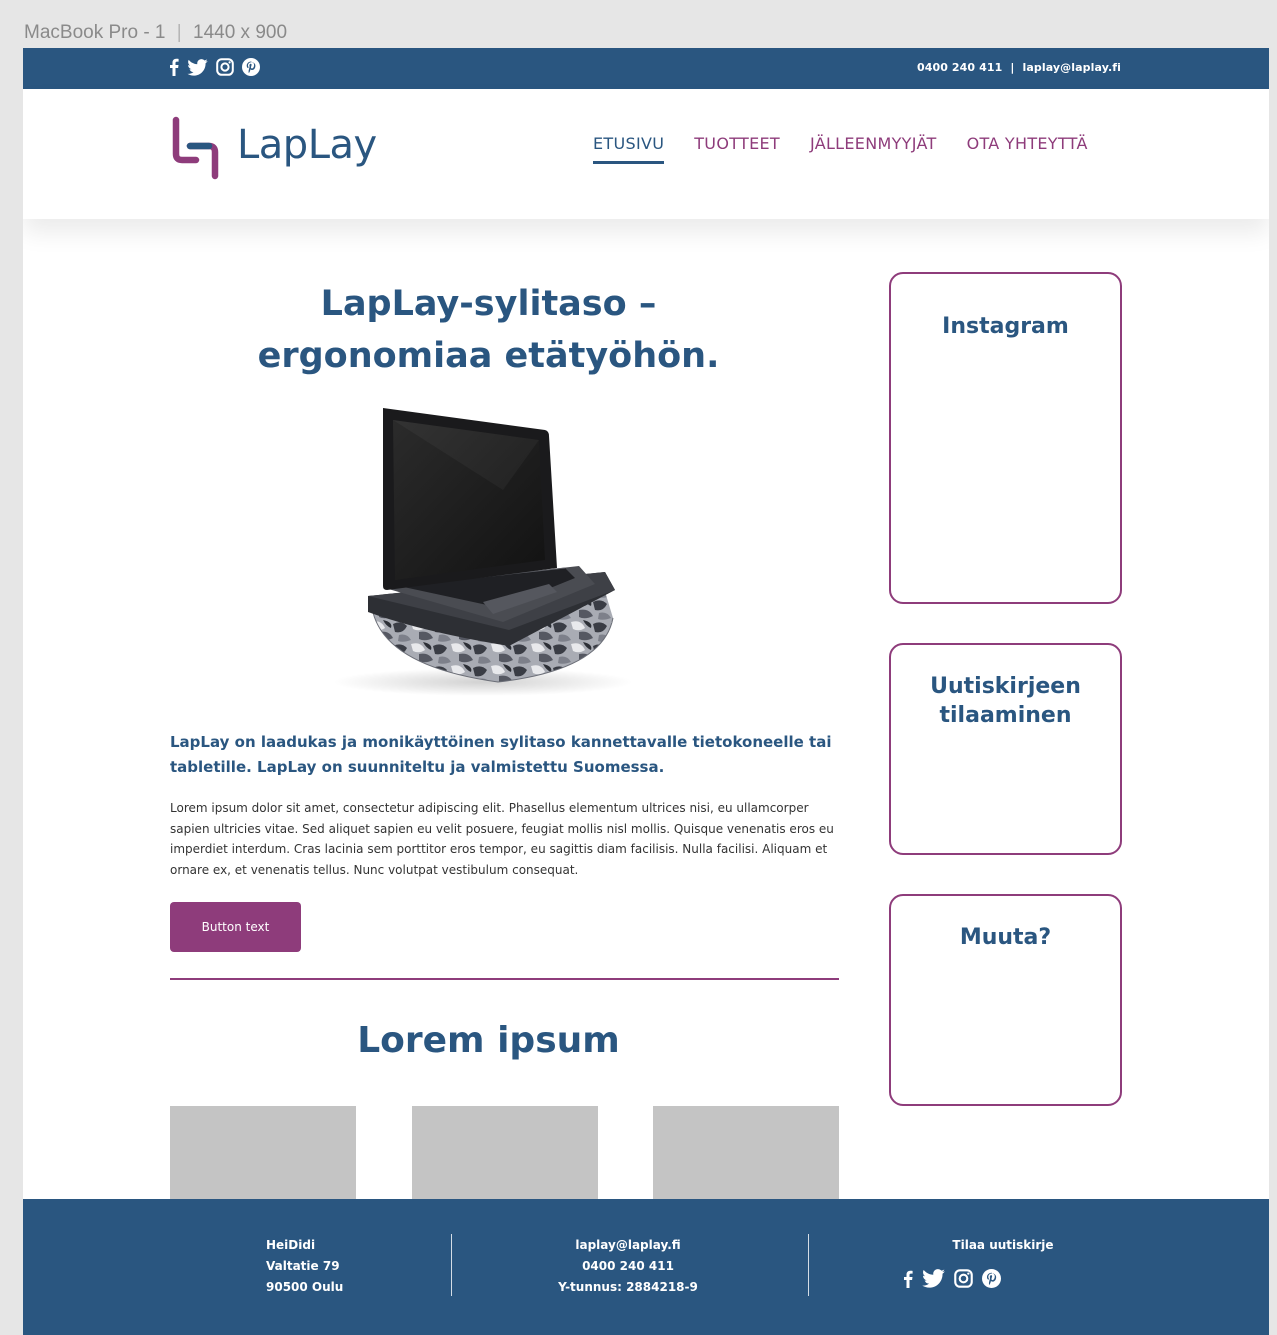  I want to click on section-title: Lorem ipsum, so click(488, 1040).